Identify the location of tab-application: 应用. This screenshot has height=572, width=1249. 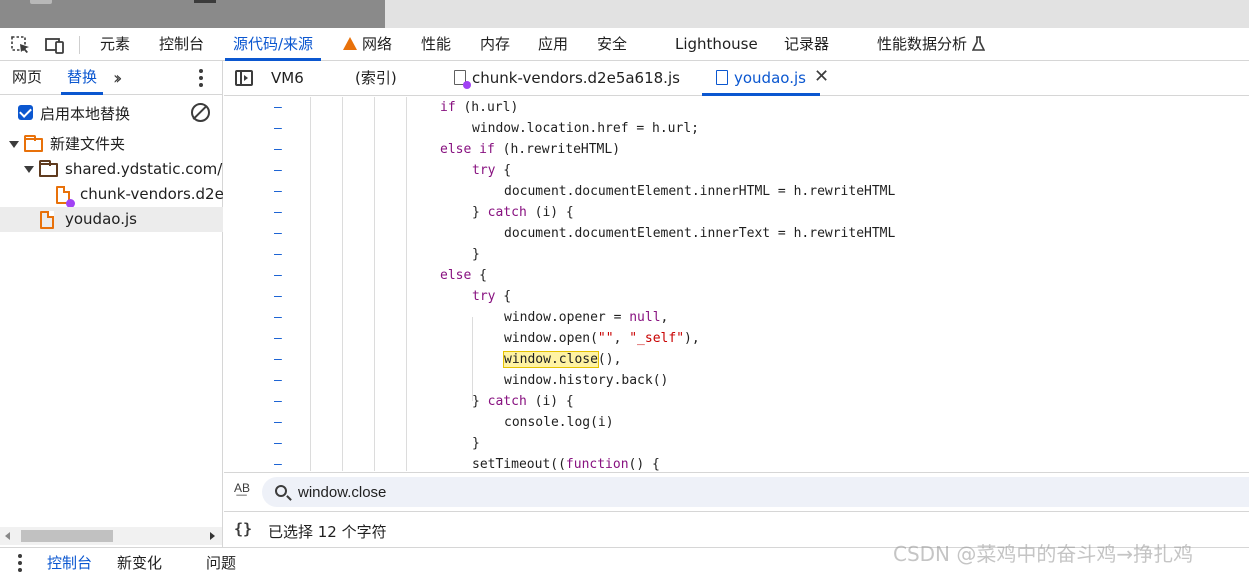
(553, 44).